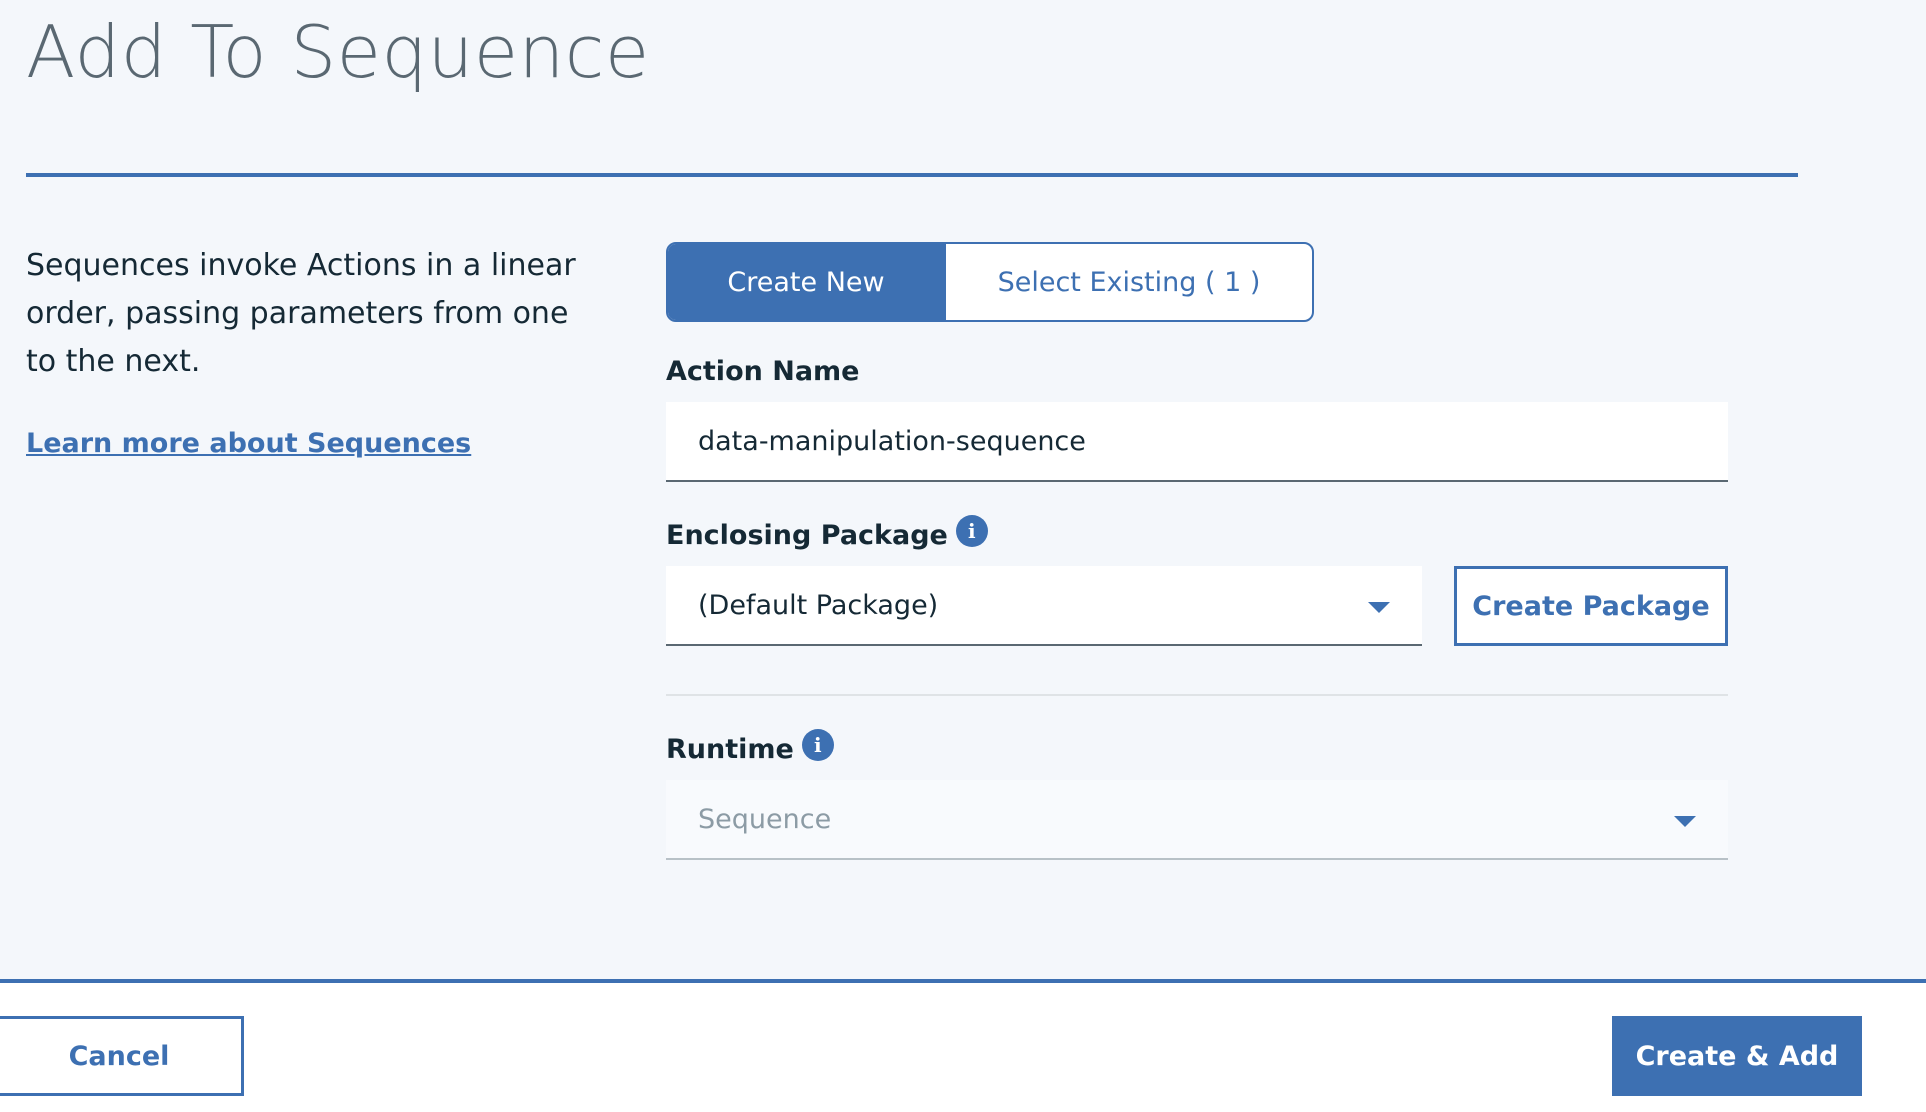 The height and width of the screenshot is (1112, 1926). What do you see at coordinates (248, 443) in the screenshot?
I see `learn-more-link: Learn more about Sequences` at bounding box center [248, 443].